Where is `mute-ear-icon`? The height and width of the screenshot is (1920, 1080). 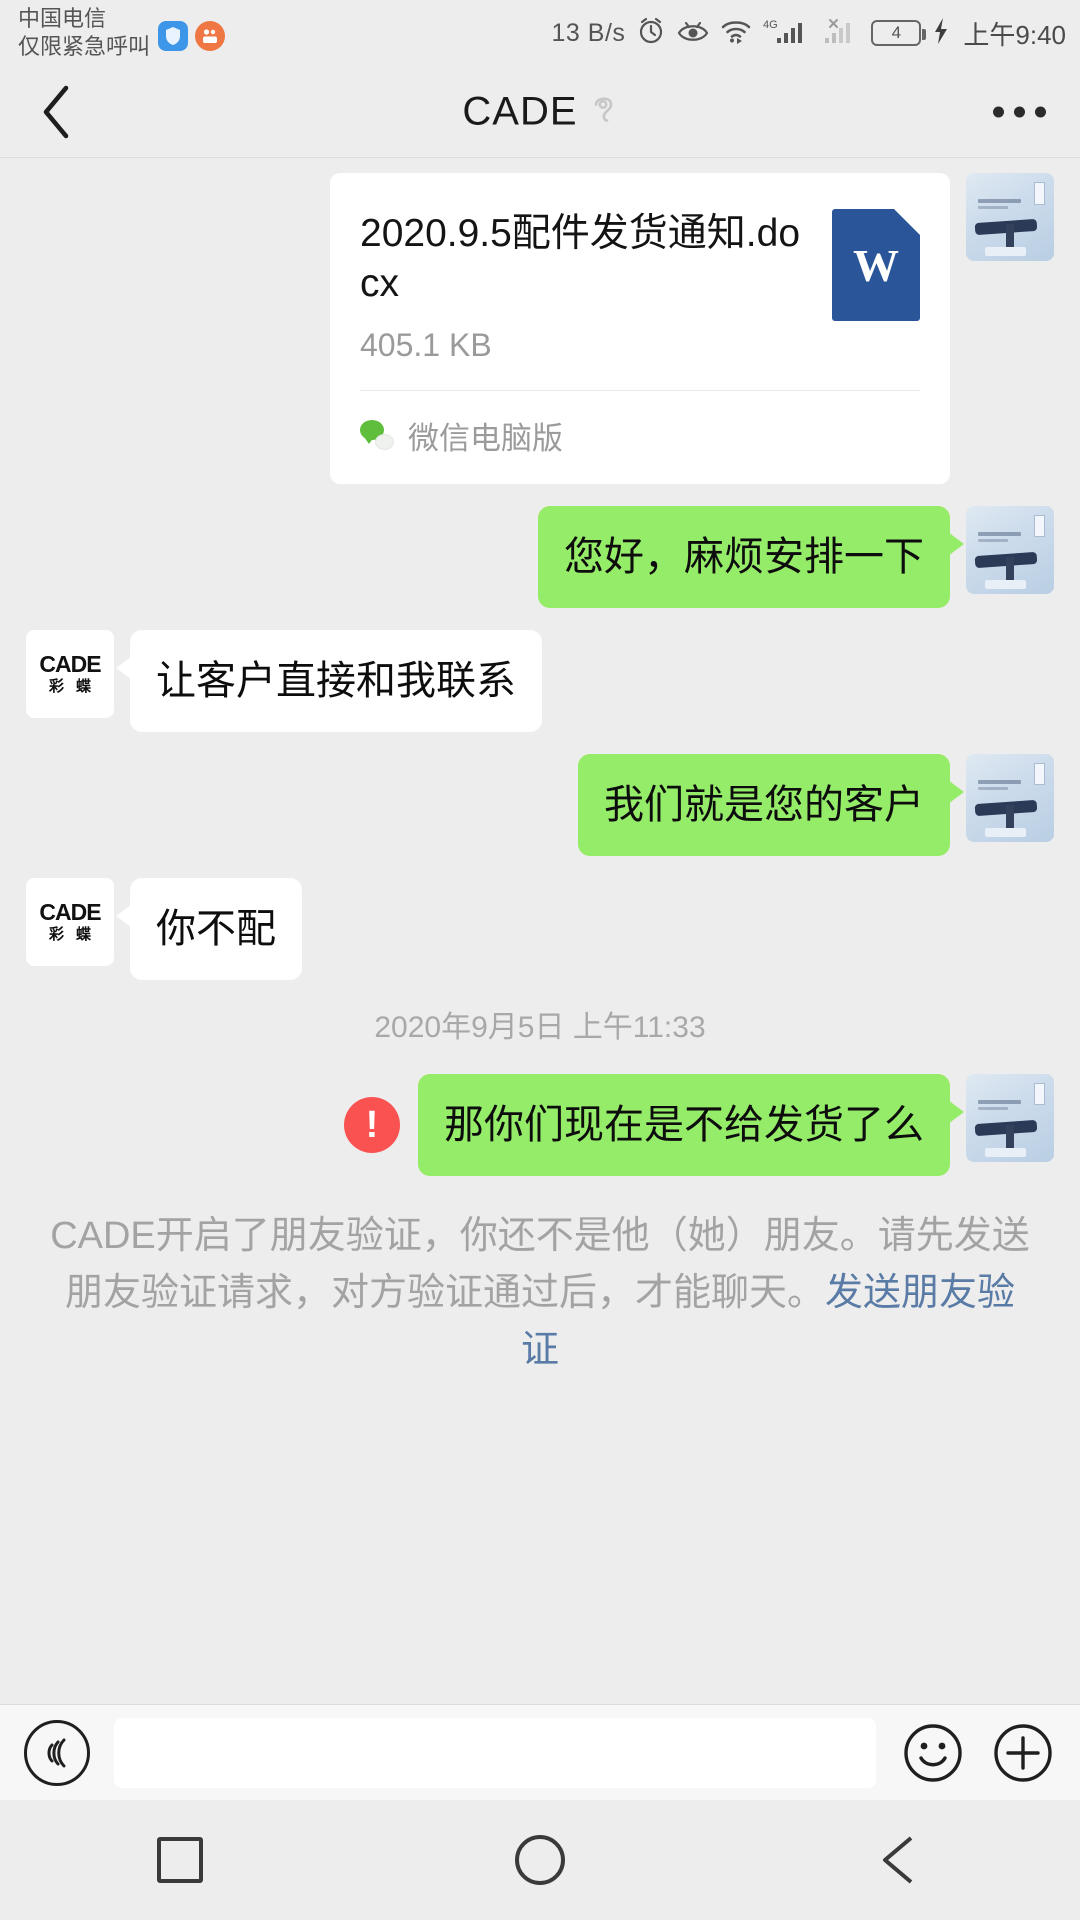 mute-ear-icon is located at coordinates (604, 111).